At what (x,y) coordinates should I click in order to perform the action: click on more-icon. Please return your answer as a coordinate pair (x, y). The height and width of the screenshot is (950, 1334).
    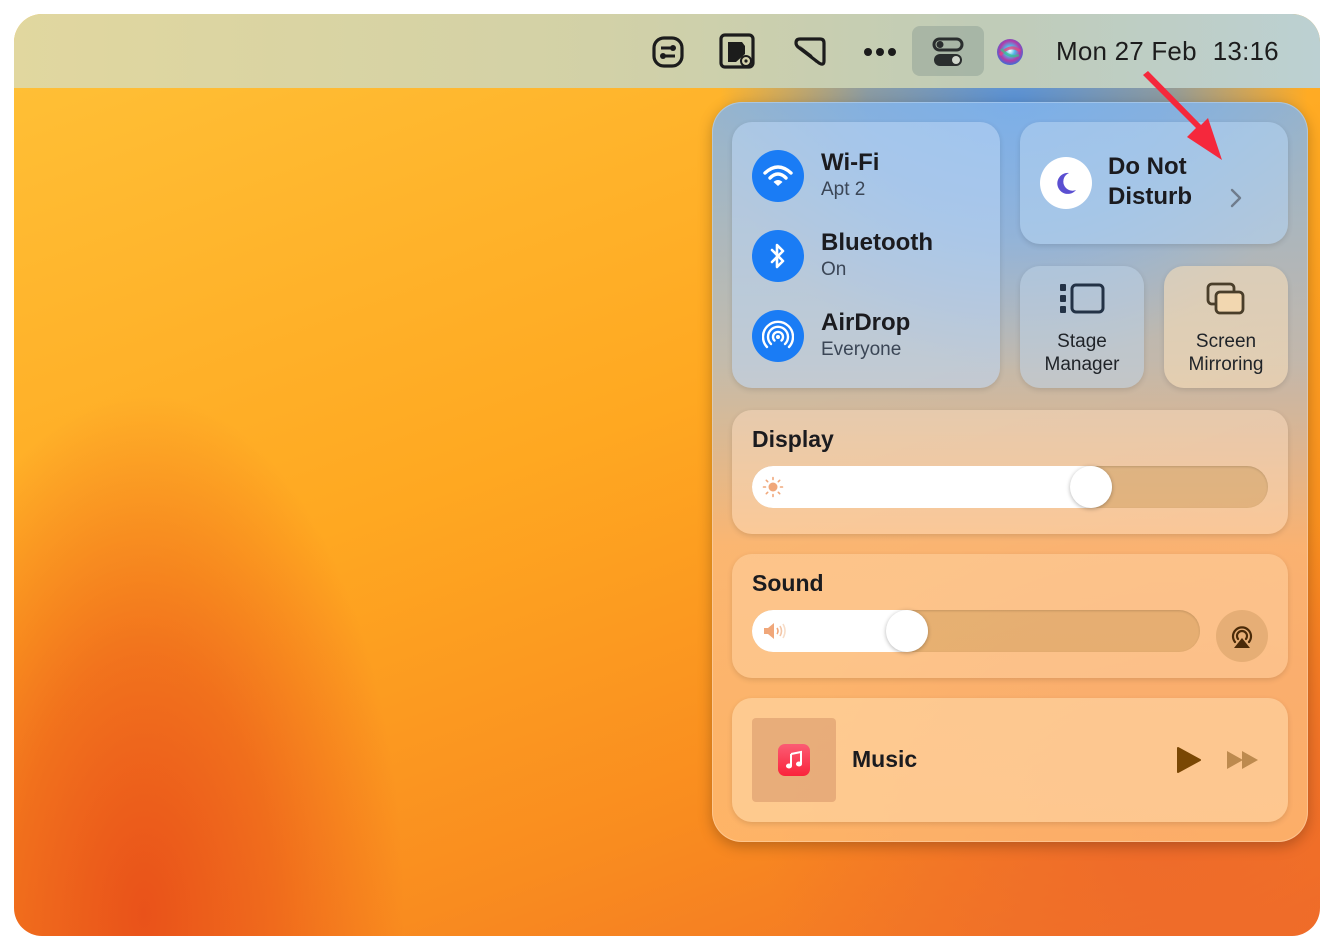
    Looking at the image, I should click on (880, 52).